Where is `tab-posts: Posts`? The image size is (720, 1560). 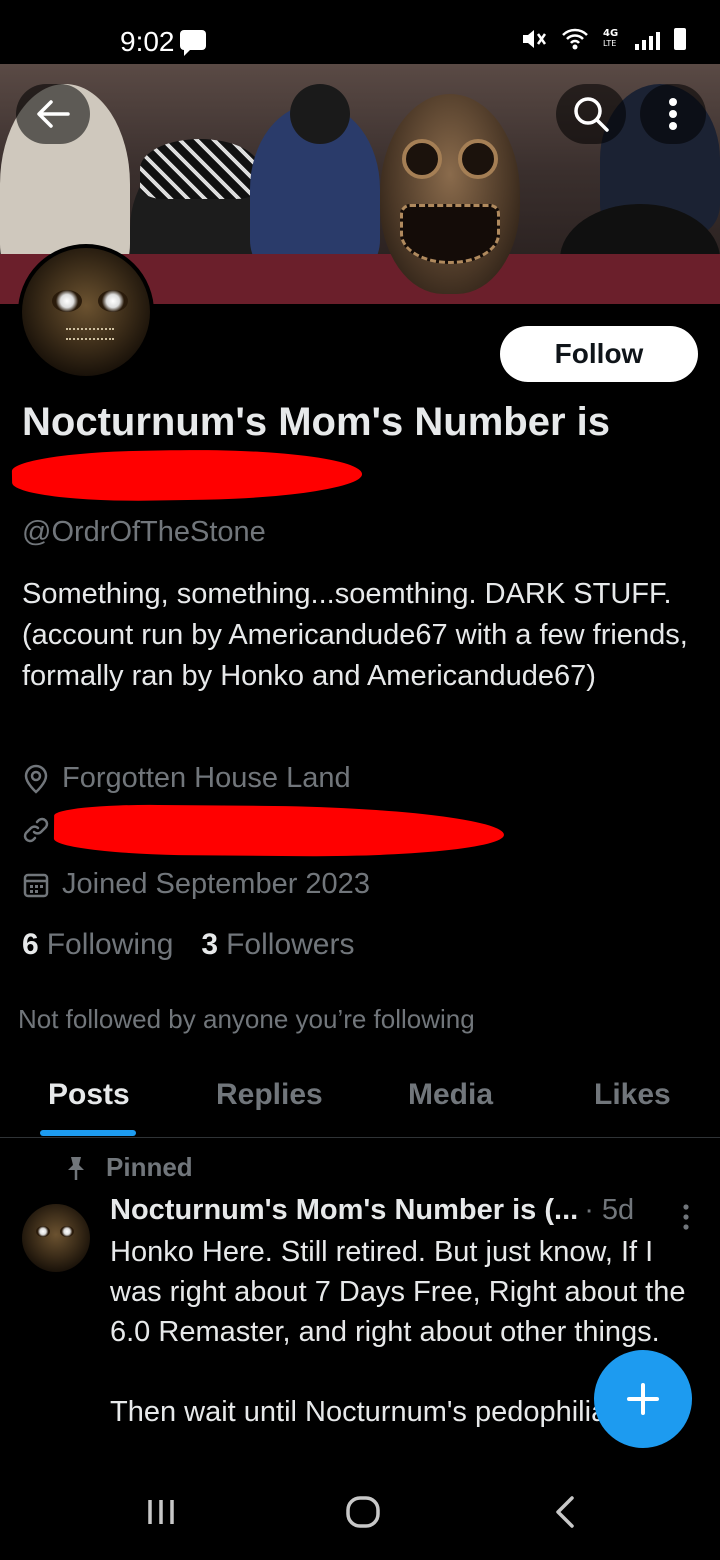
tab-posts: Posts is located at coordinates (89, 1095).